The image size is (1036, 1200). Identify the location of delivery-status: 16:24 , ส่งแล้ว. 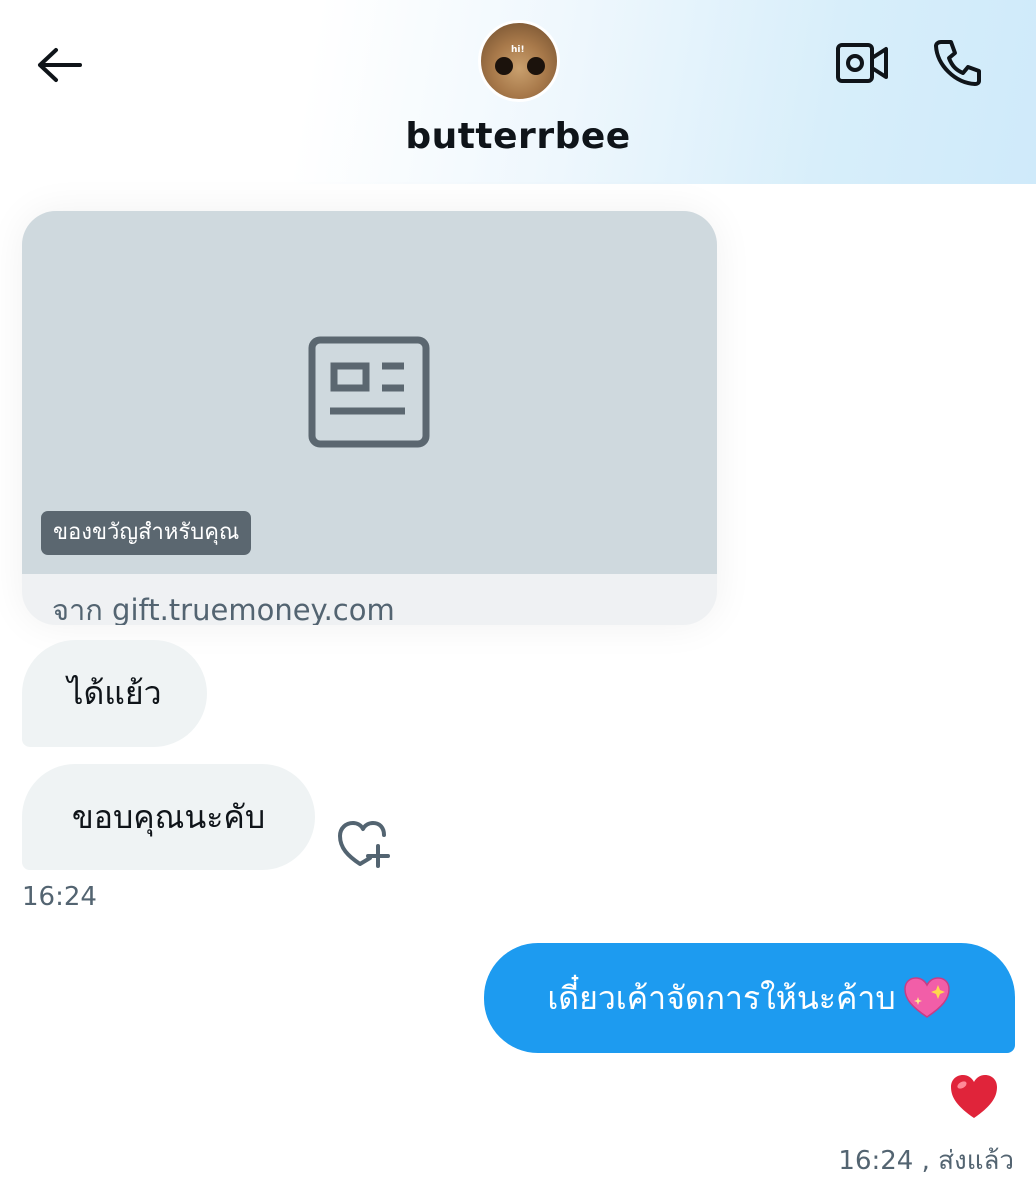
(926, 1161).